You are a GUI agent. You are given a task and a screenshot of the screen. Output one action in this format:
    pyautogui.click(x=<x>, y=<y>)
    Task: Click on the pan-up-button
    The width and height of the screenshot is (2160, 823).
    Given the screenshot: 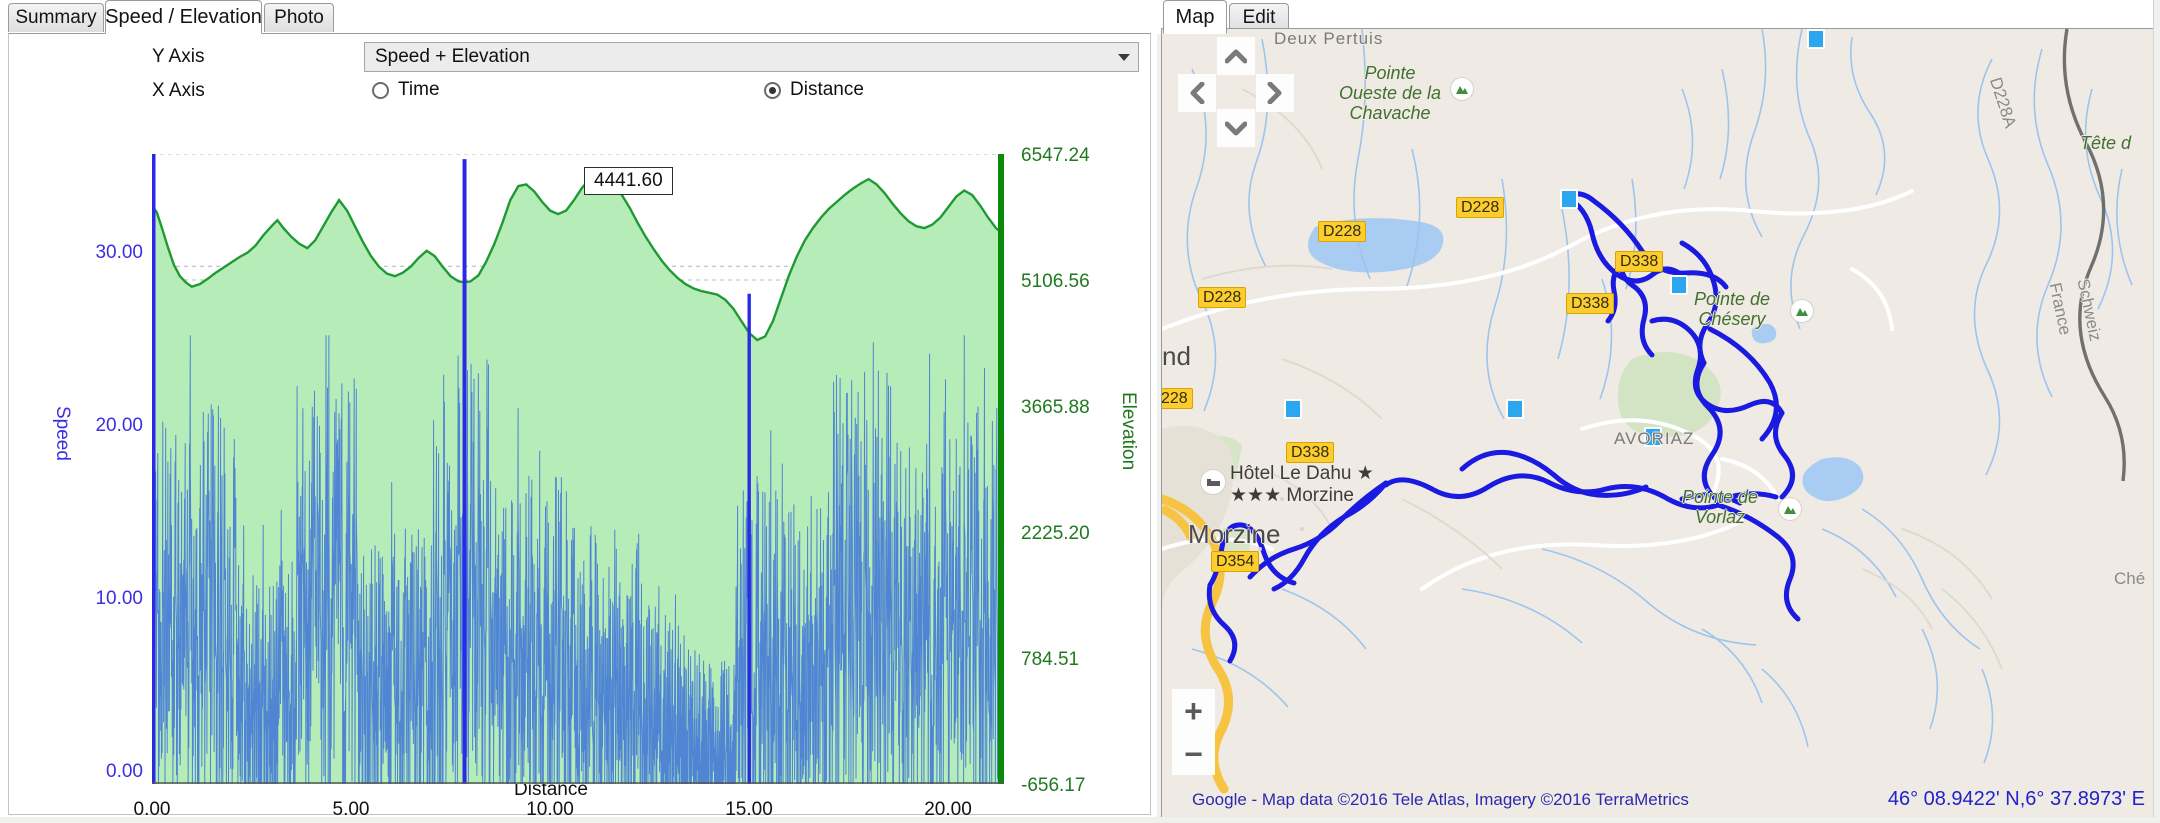 What is the action you would take?
    pyautogui.click(x=1236, y=56)
    